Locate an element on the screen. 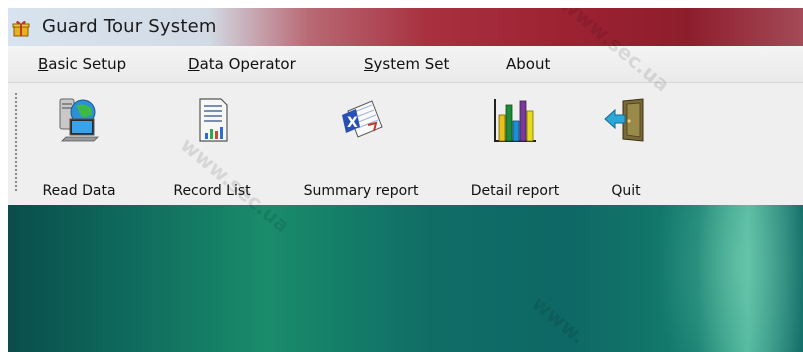  title-bar: Guard Tour System is located at coordinates (405, 27).